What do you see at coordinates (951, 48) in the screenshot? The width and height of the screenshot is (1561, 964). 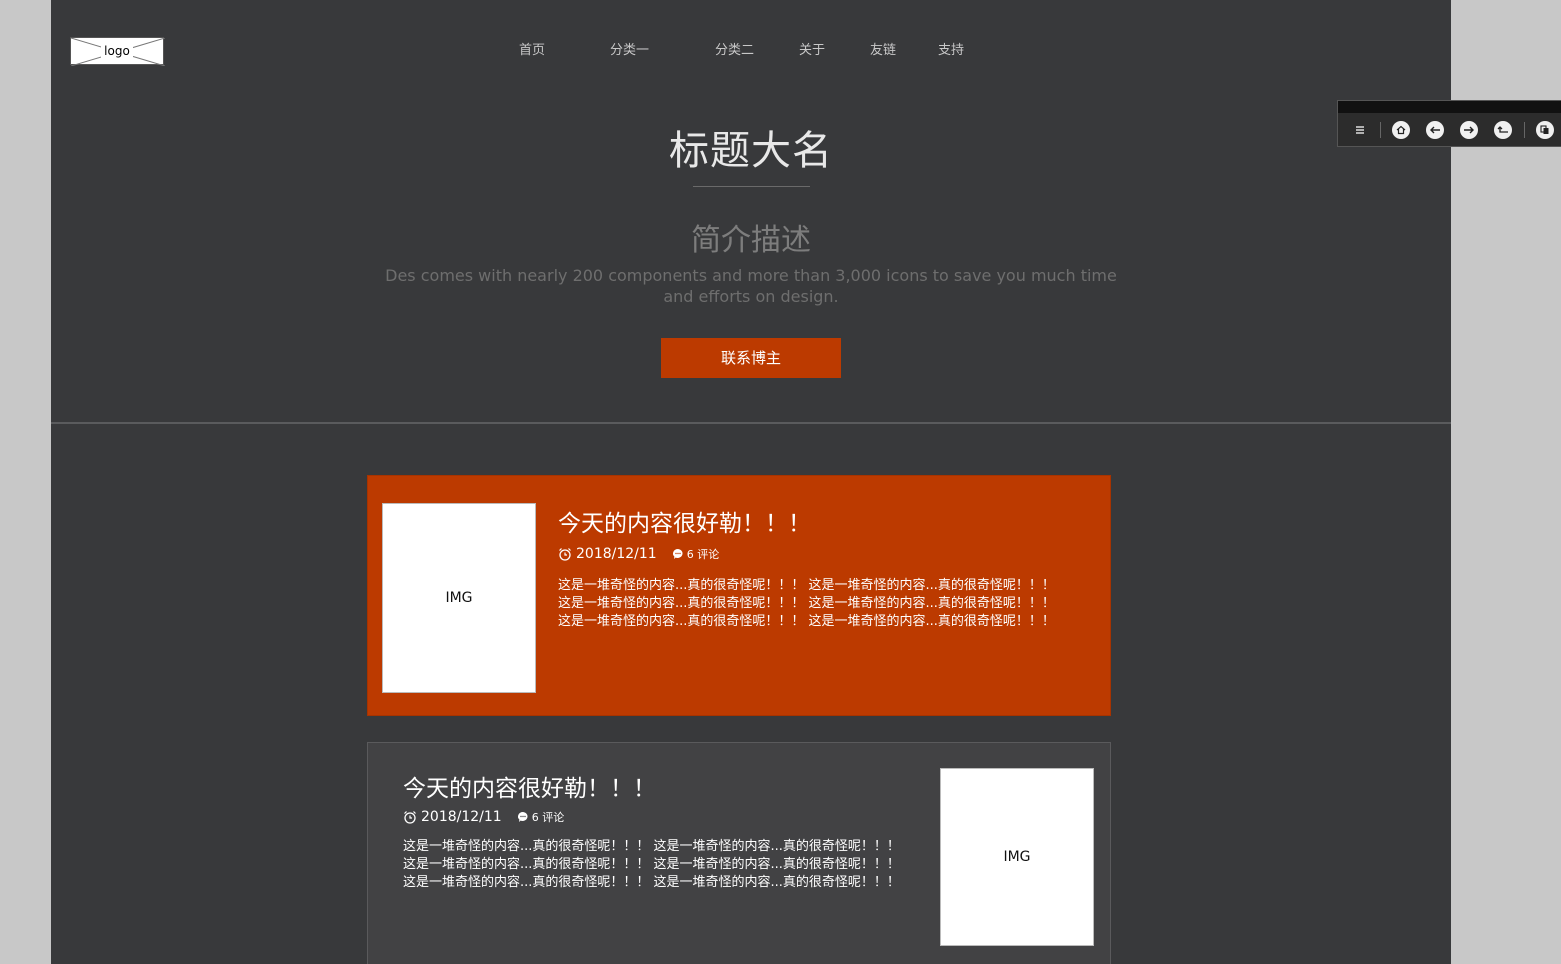 I see `nav-item-support: 支持` at bounding box center [951, 48].